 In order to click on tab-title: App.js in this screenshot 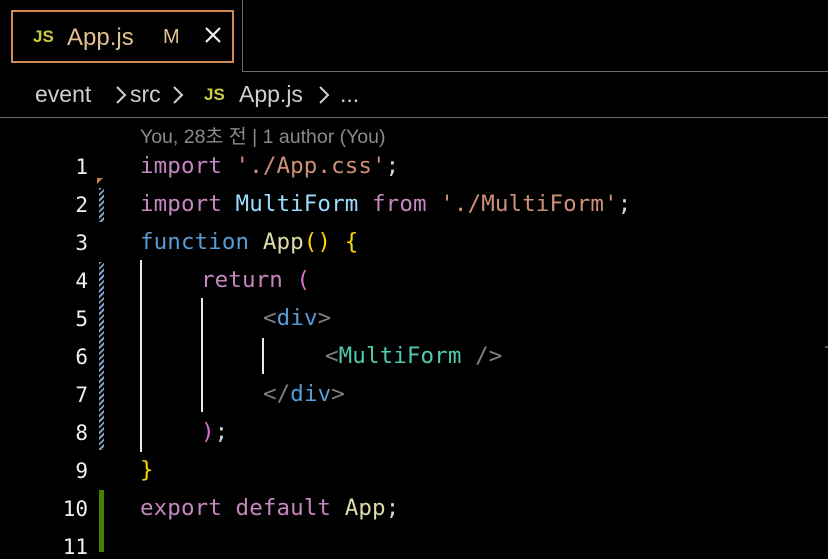, I will do `click(100, 37)`.